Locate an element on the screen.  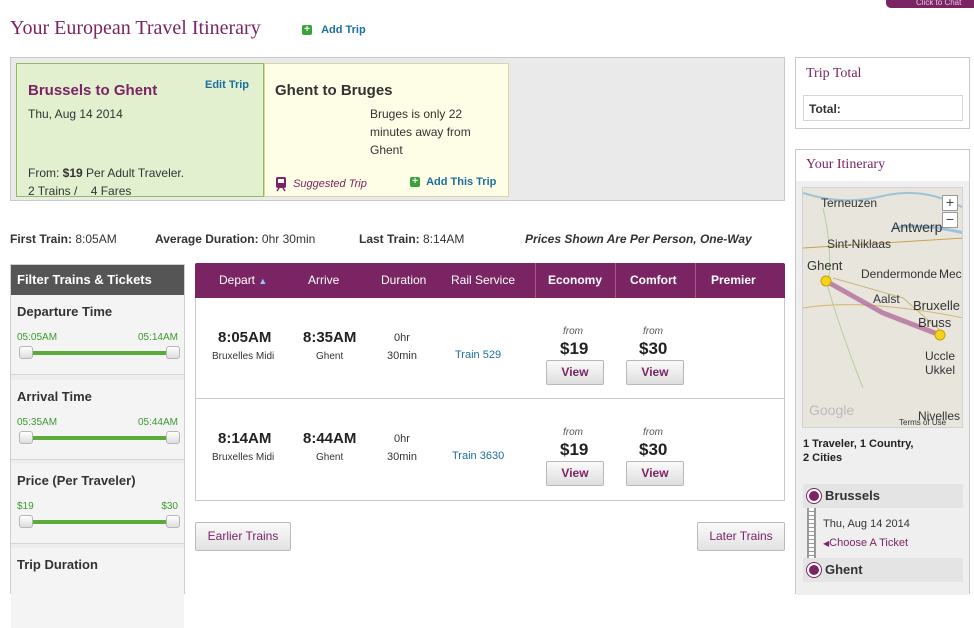
column-economy: Economy is located at coordinates (575, 280).